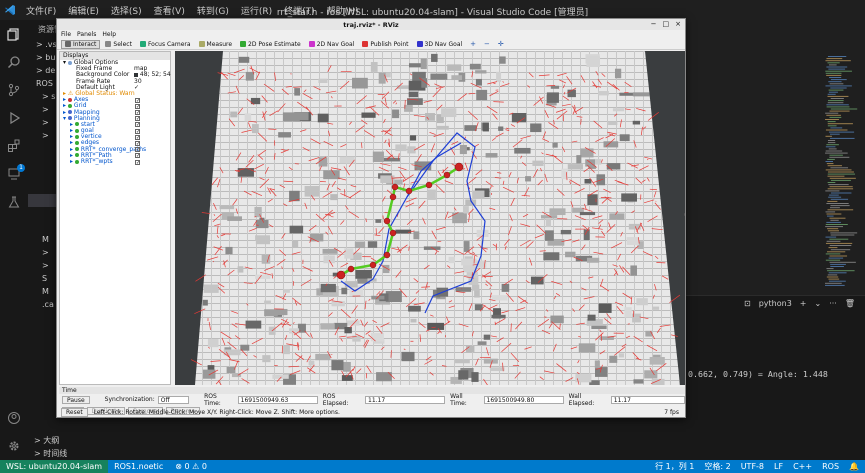 The height and width of the screenshot is (473, 865). Describe the element at coordinates (654, 24) in the screenshot. I see `minimize-button: −` at that location.